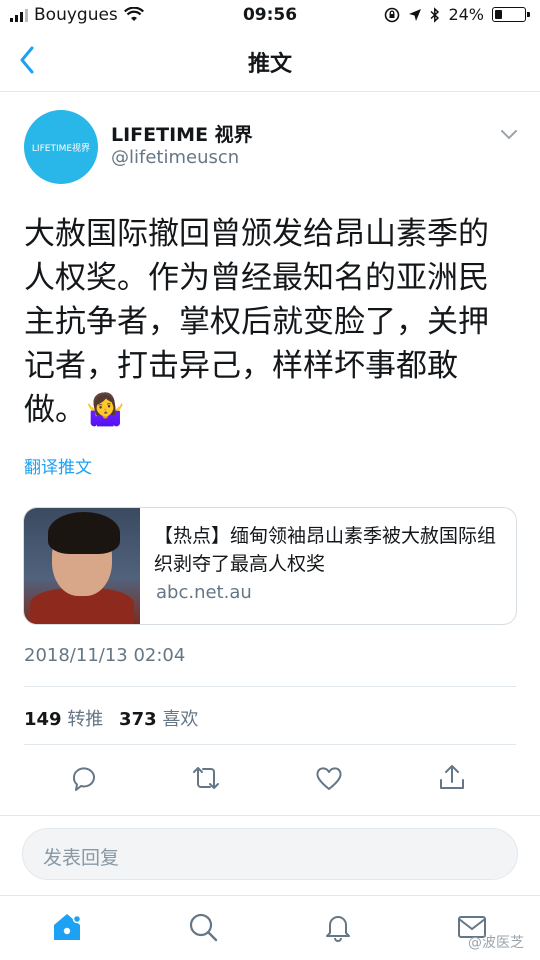  I want to click on notifications-icon, so click(338, 927).